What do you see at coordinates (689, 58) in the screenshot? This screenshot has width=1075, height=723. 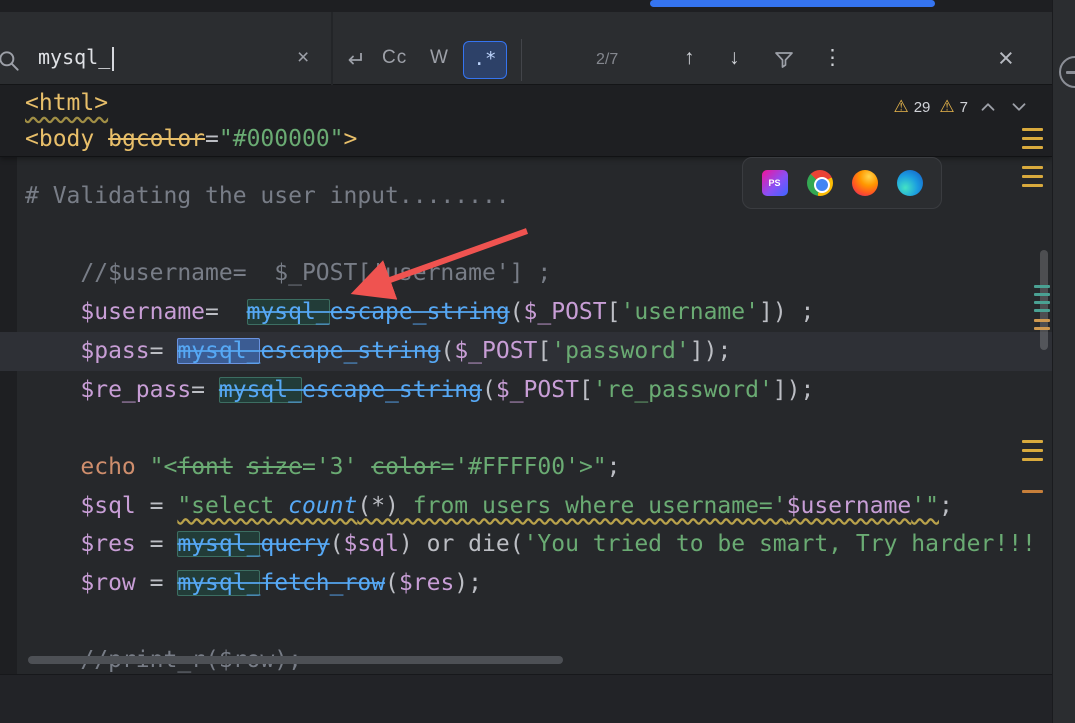 I see `previous-match-button: ↑` at bounding box center [689, 58].